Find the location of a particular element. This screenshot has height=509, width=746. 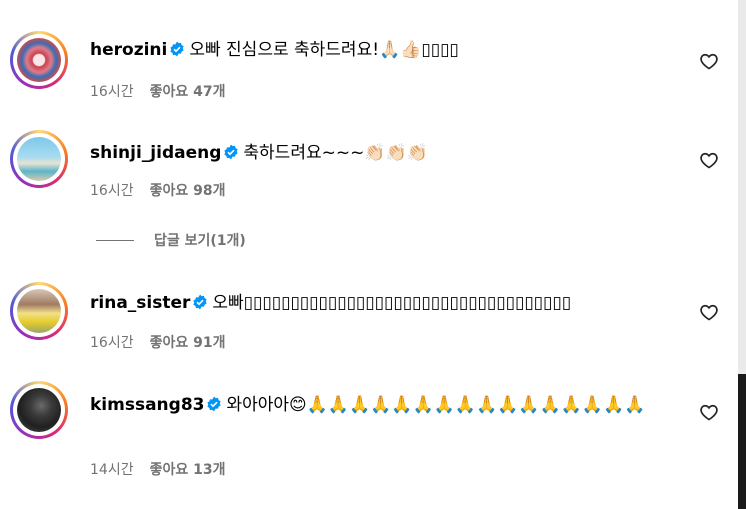

comment-content: herozini 오빠 진심으로 축하드려요!🙏🏻👍🏻▯▯▯▯ is located at coordinates (379, 50).